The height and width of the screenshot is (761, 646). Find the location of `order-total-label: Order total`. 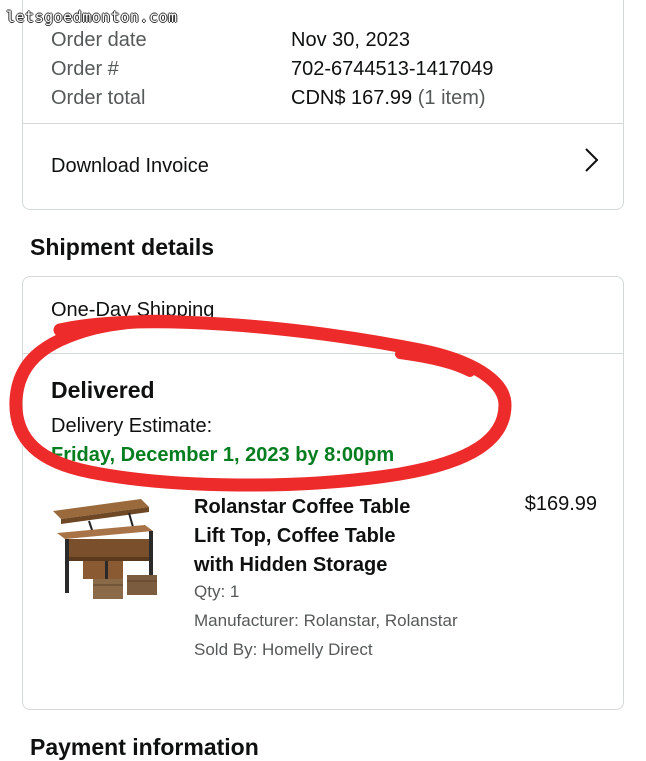

order-total-label: Order total is located at coordinates (98, 98).